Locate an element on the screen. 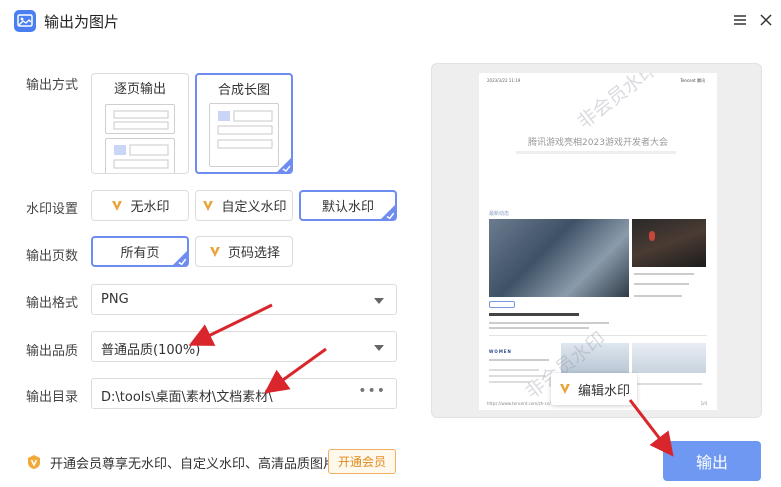  close-icon is located at coordinates (766, 20).